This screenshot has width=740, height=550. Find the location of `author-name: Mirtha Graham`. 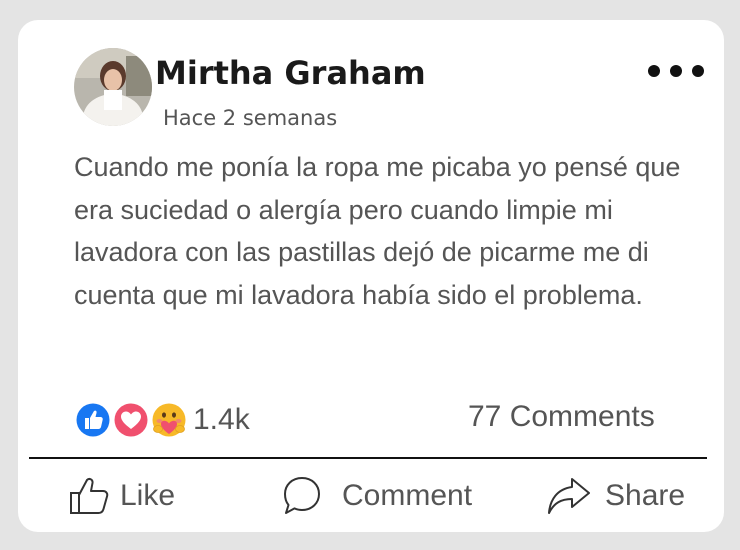

author-name: Mirtha Graham is located at coordinates (290, 73).